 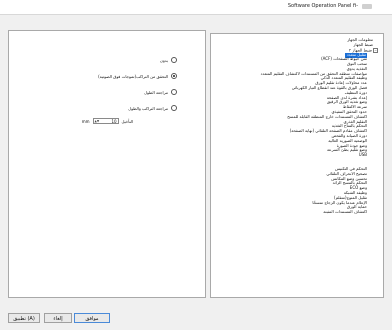 What do you see at coordinates (114, 121) in the screenshot?
I see `delay-value: 10` at bounding box center [114, 121].